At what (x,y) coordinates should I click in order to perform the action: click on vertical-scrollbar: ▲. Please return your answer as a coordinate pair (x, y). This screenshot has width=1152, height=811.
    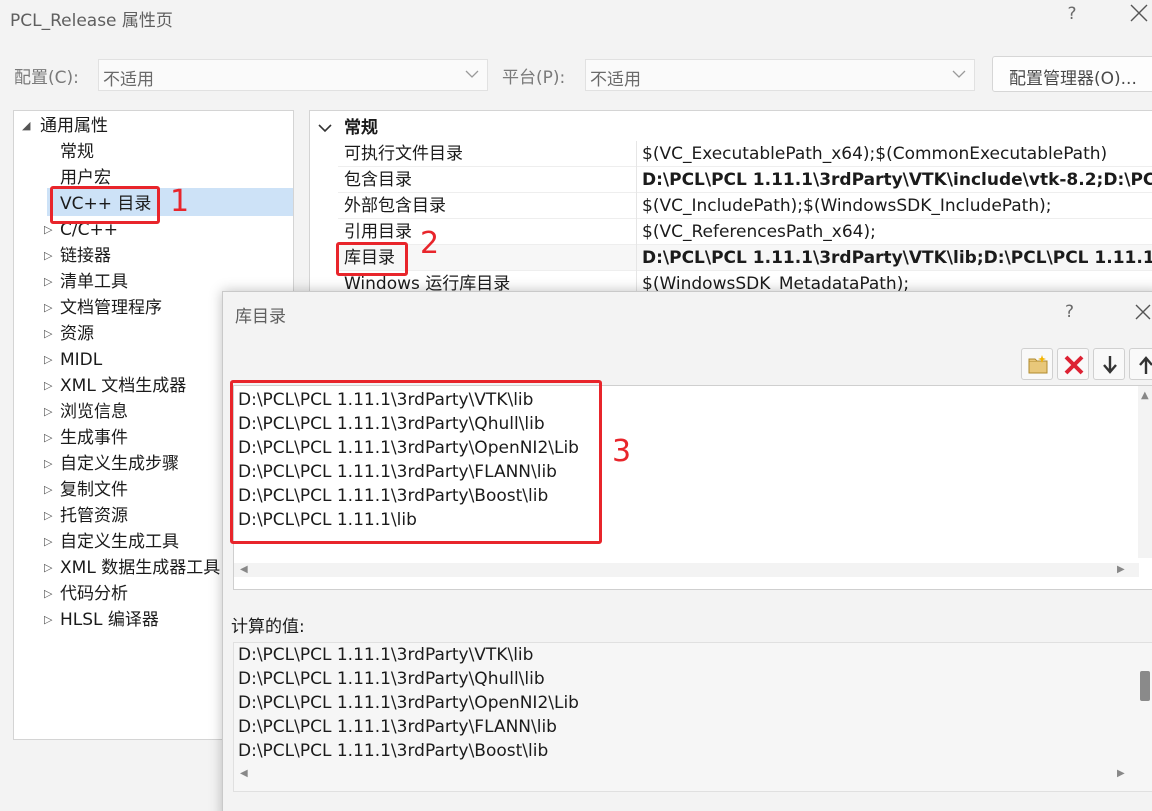
    Looking at the image, I should click on (1145, 472).